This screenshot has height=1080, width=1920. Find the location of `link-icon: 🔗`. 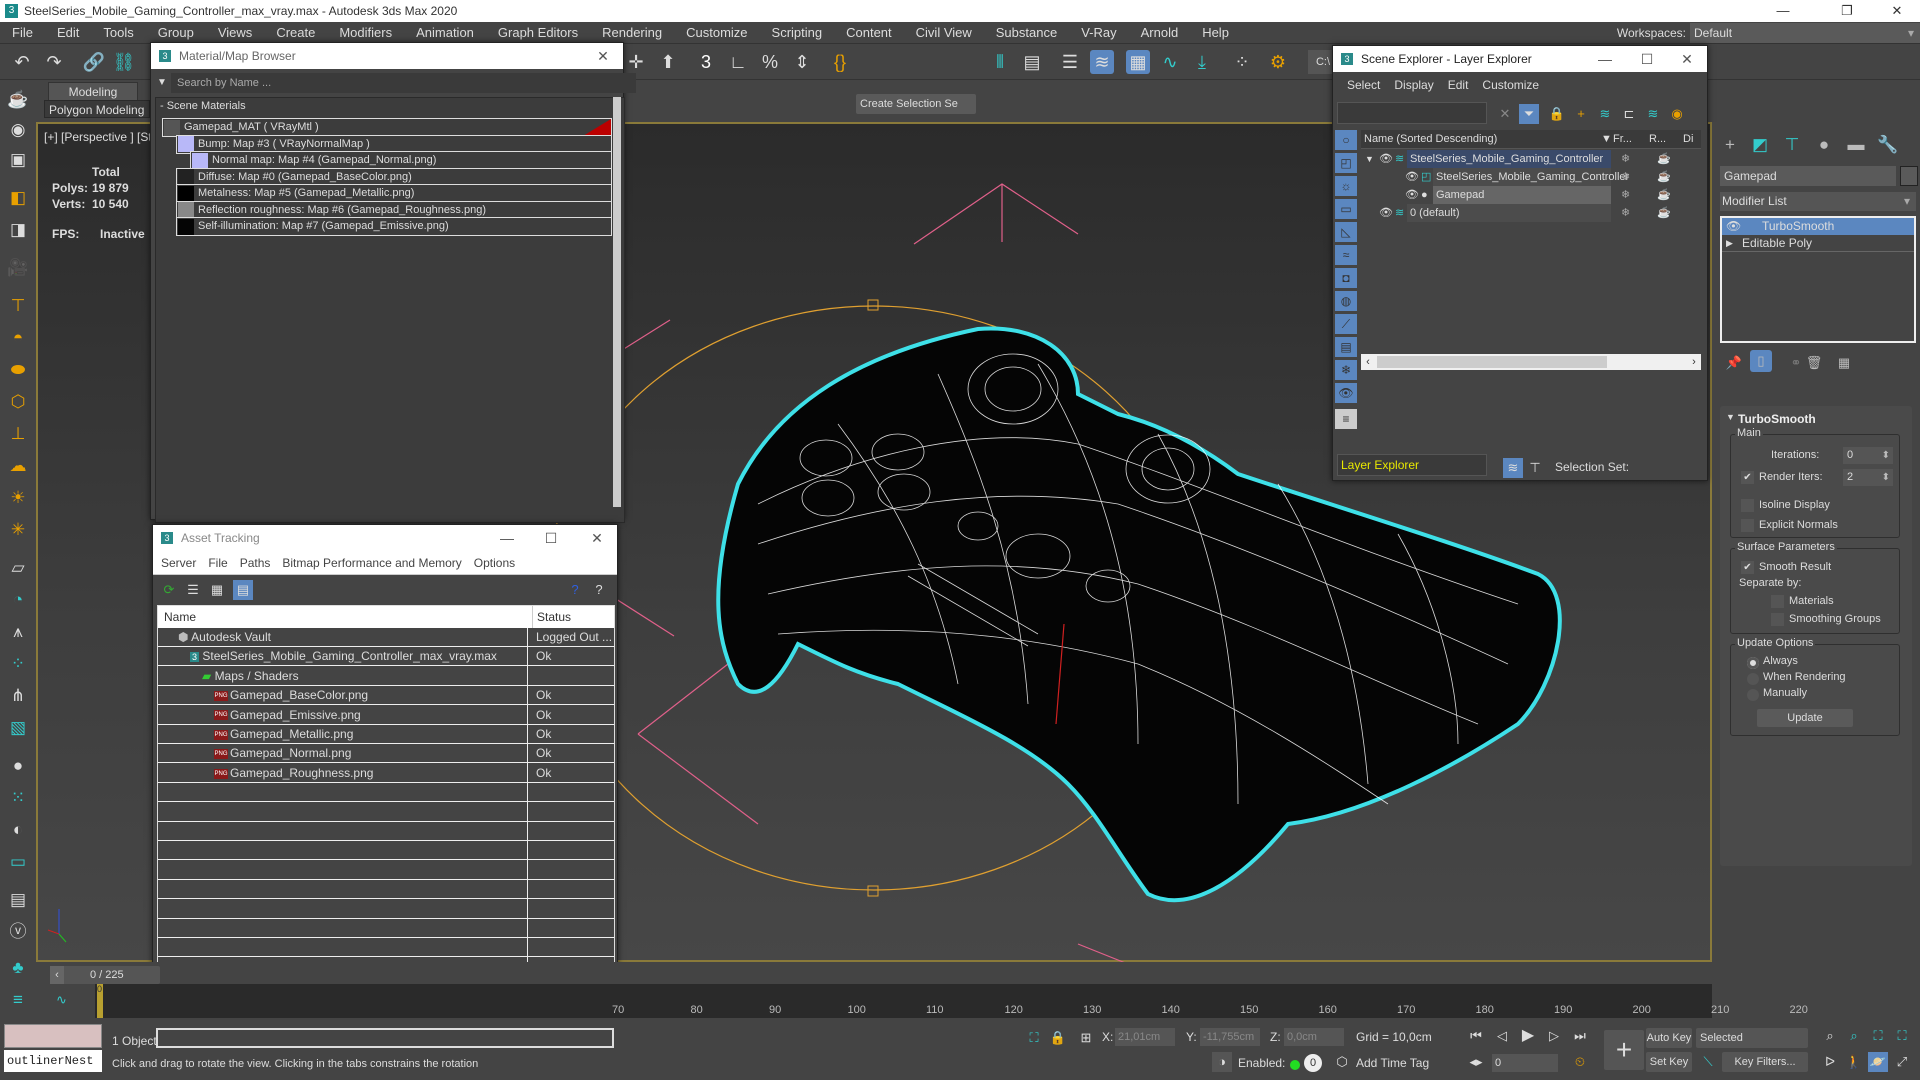

link-icon: 🔗 is located at coordinates (94, 62).